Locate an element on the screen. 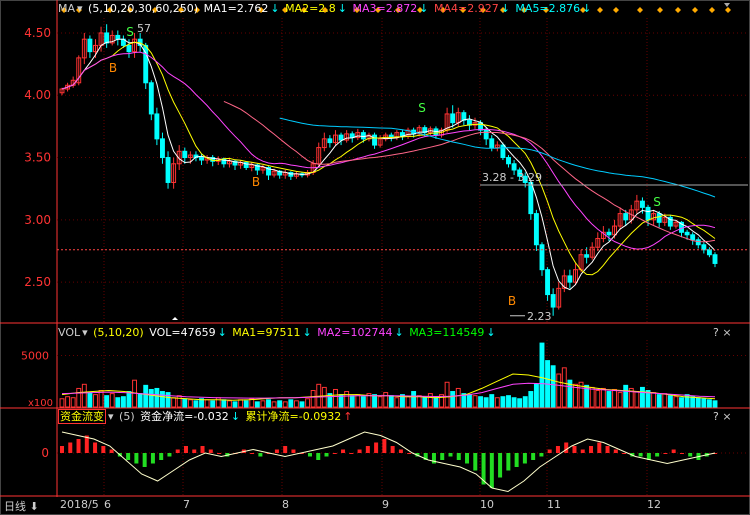 The image size is (750, 515). month-label-6: 11 is located at coordinates (554, 504).